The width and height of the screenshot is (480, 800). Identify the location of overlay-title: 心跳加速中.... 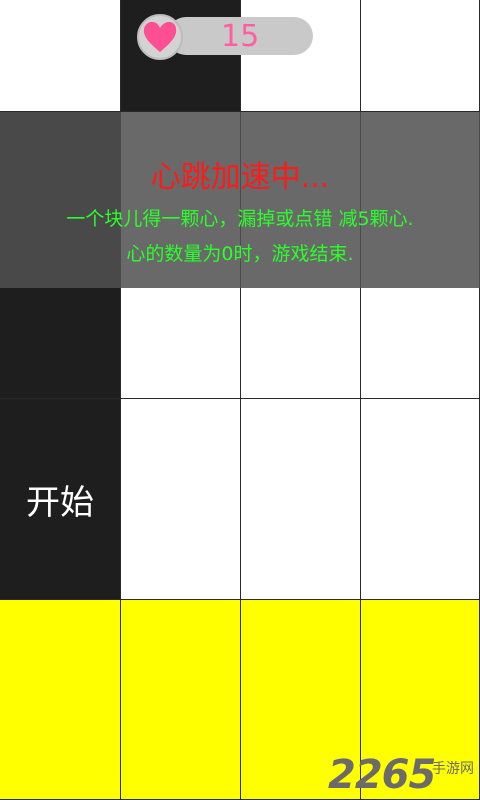
(240, 177).